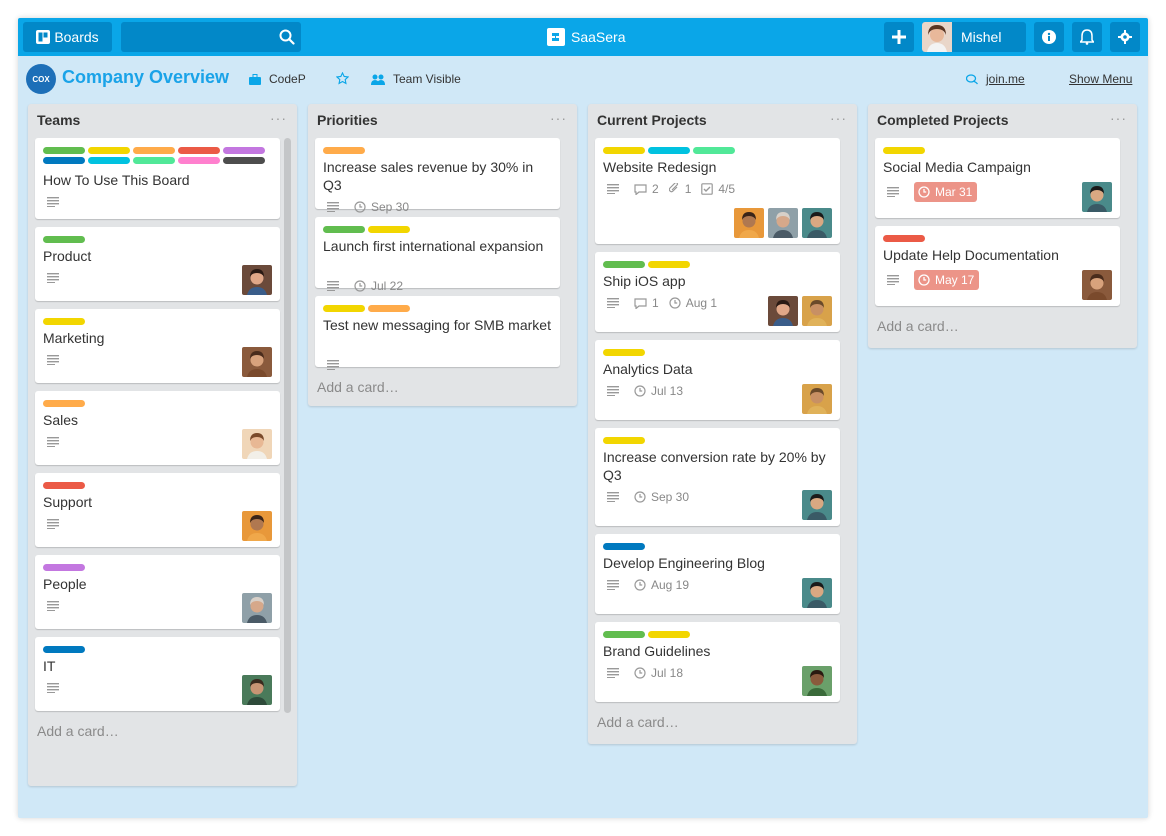 Image resolution: width=1166 pixels, height=836 pixels. I want to click on board-logo: COX, so click(41, 79).